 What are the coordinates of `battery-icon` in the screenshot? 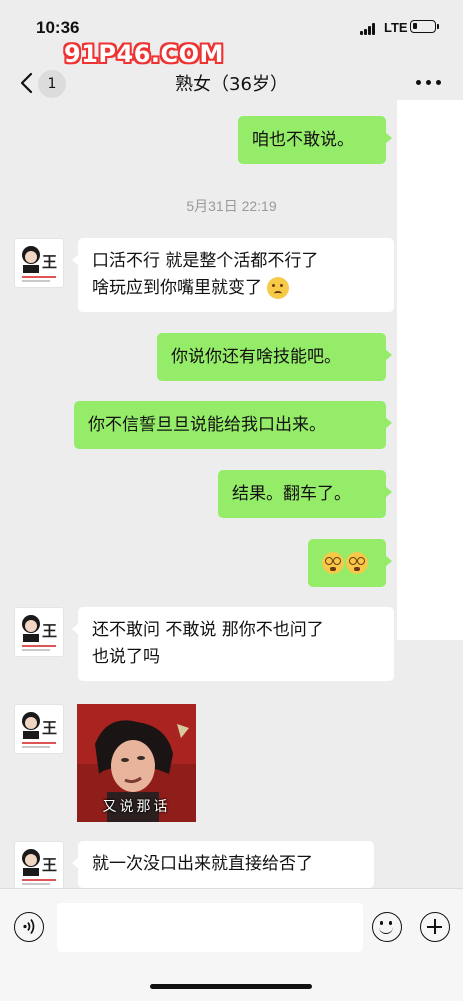 It's located at (424, 26).